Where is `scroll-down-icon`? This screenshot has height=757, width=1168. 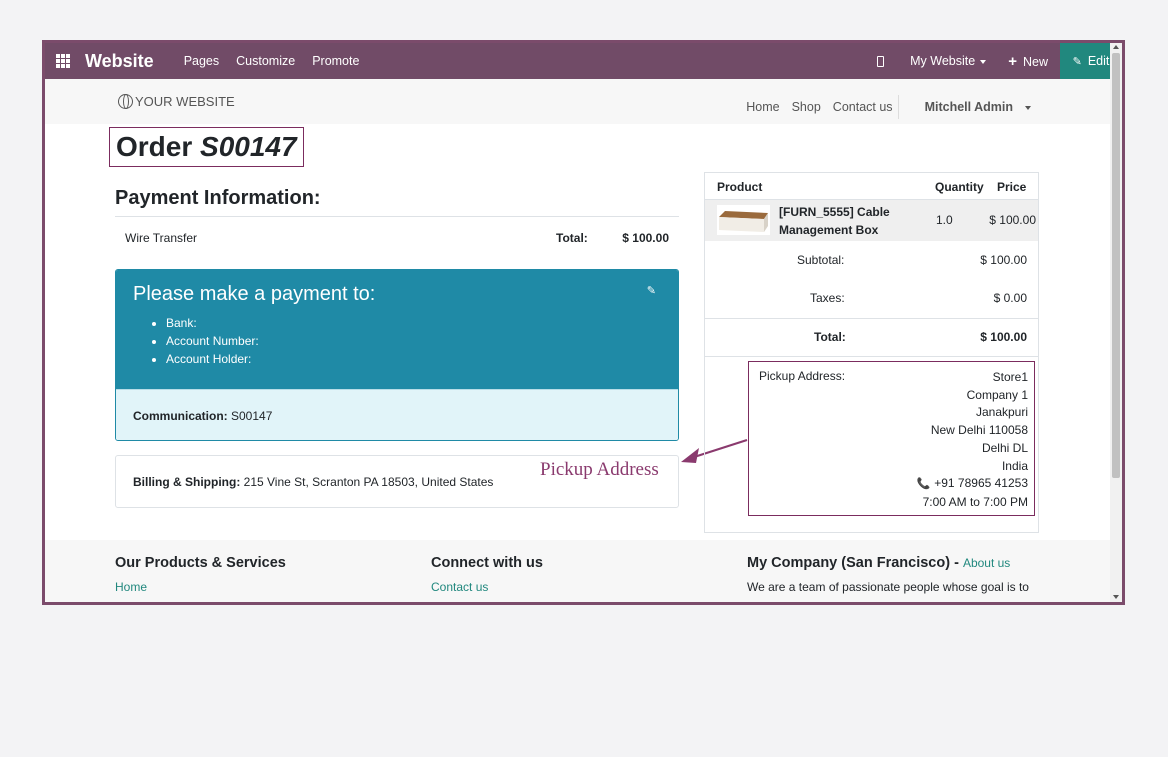 scroll-down-icon is located at coordinates (1116, 597).